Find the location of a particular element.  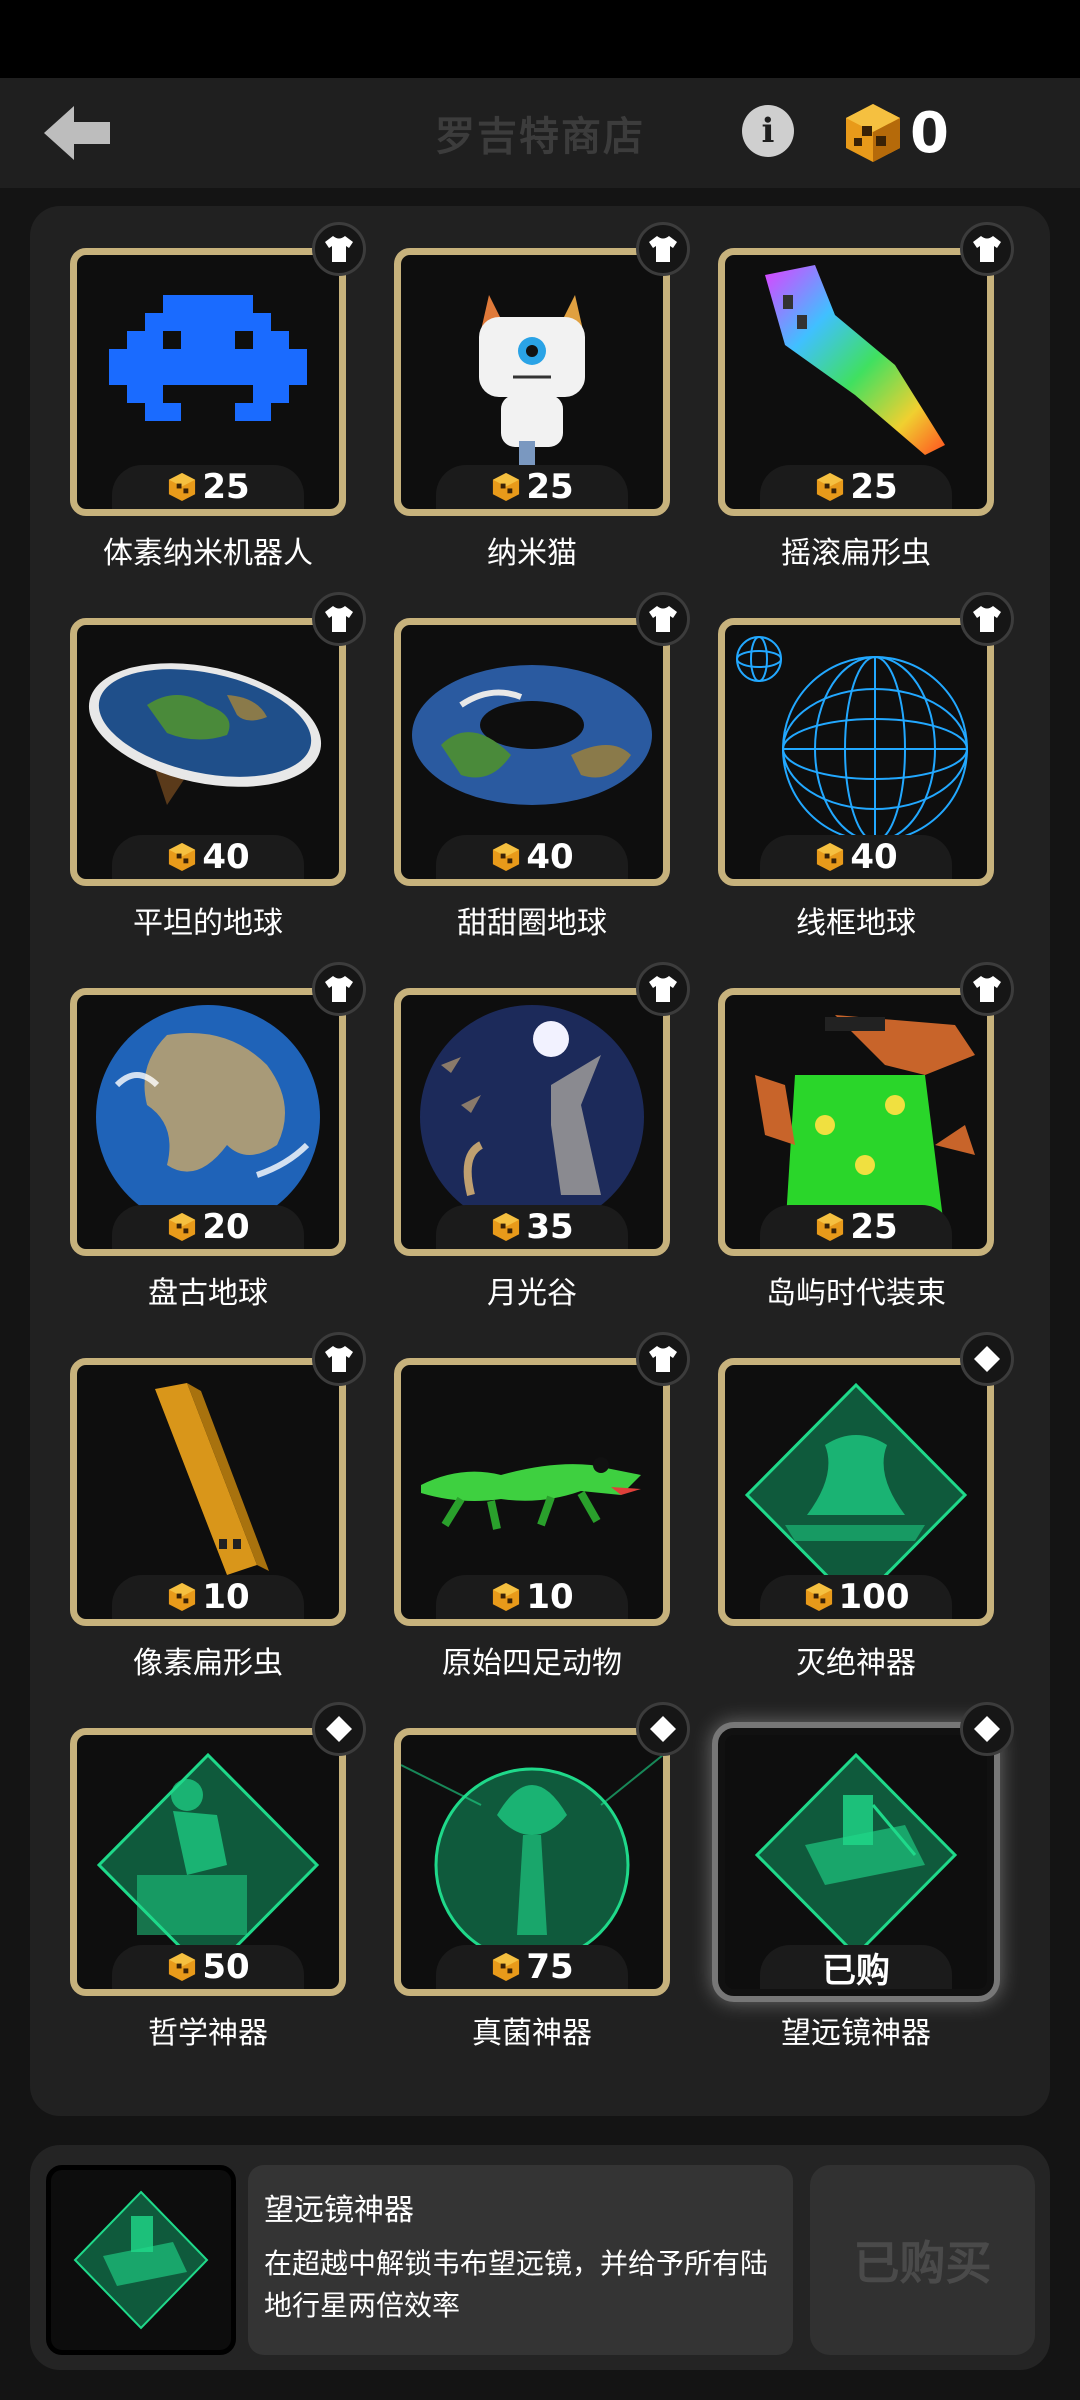

artifact-badge is located at coordinates (987, 1359).